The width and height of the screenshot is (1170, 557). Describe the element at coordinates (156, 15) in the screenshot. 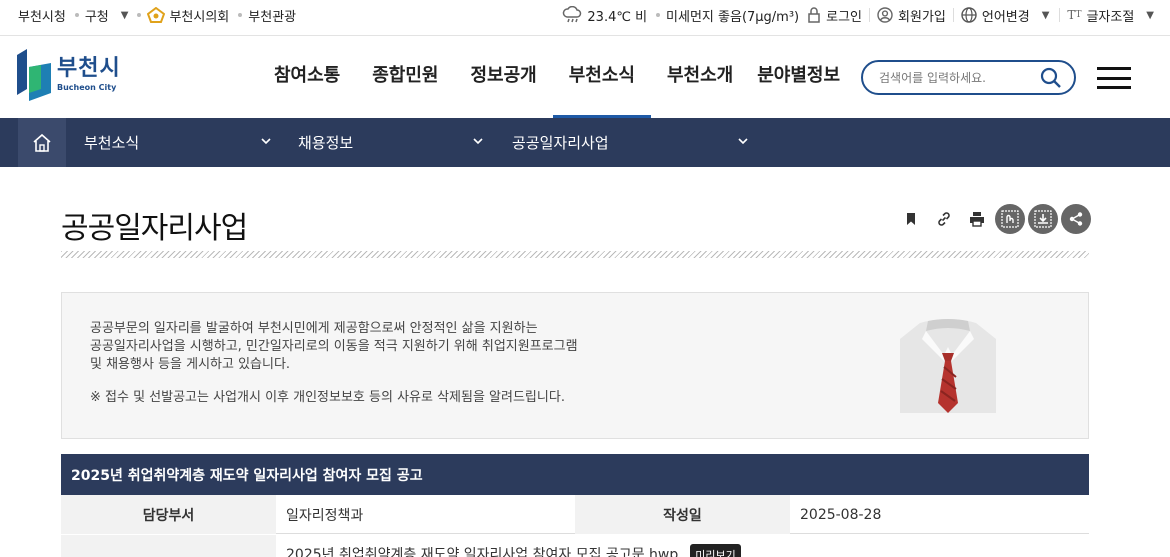

I see `council-icon` at that location.